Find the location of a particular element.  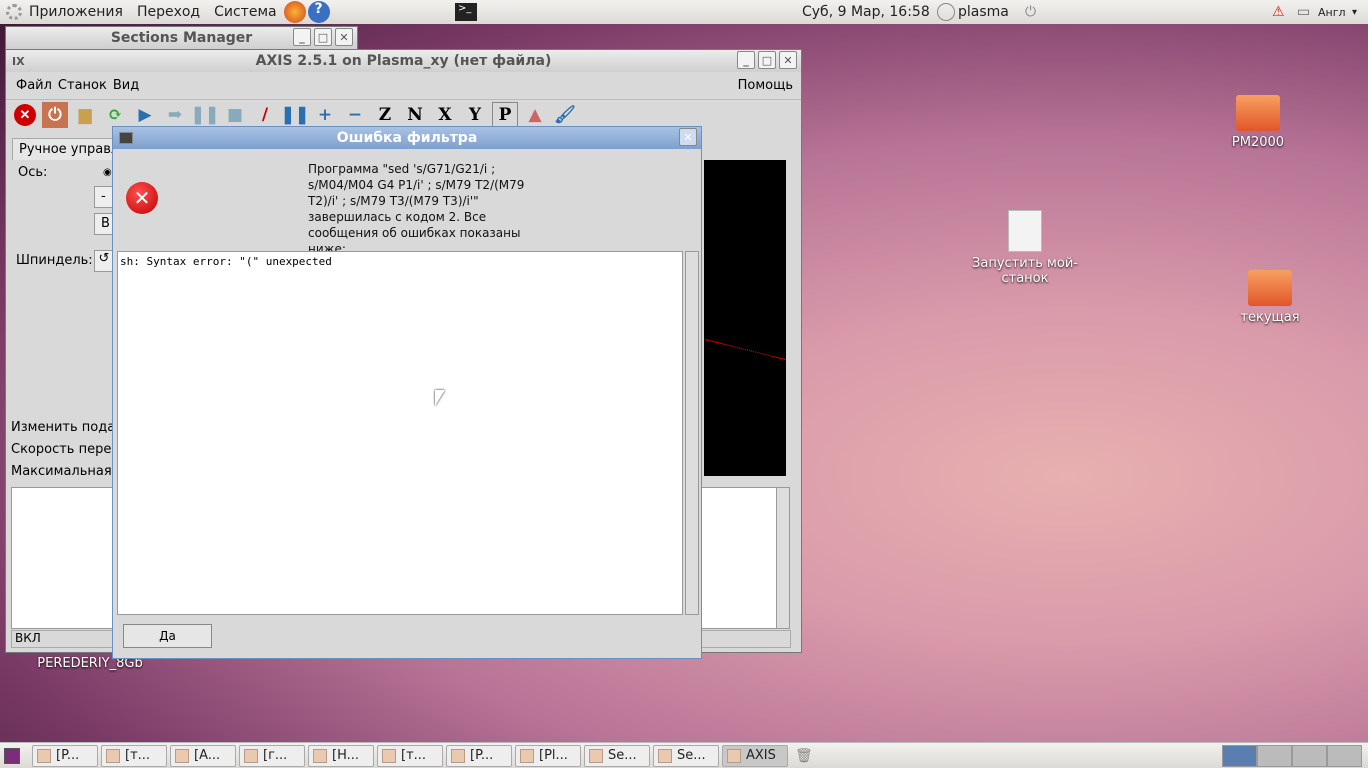

menu-places: Переход is located at coordinates (168, 12).